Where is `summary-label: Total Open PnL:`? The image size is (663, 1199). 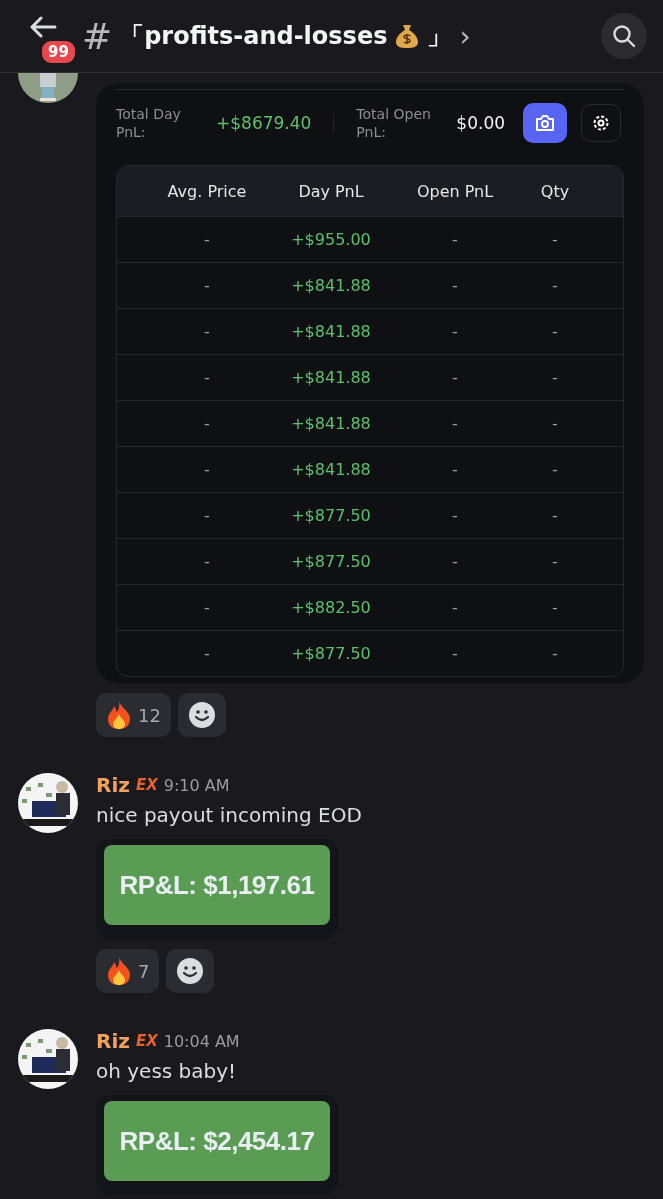 summary-label: Total Open PnL: is located at coordinates (394, 123).